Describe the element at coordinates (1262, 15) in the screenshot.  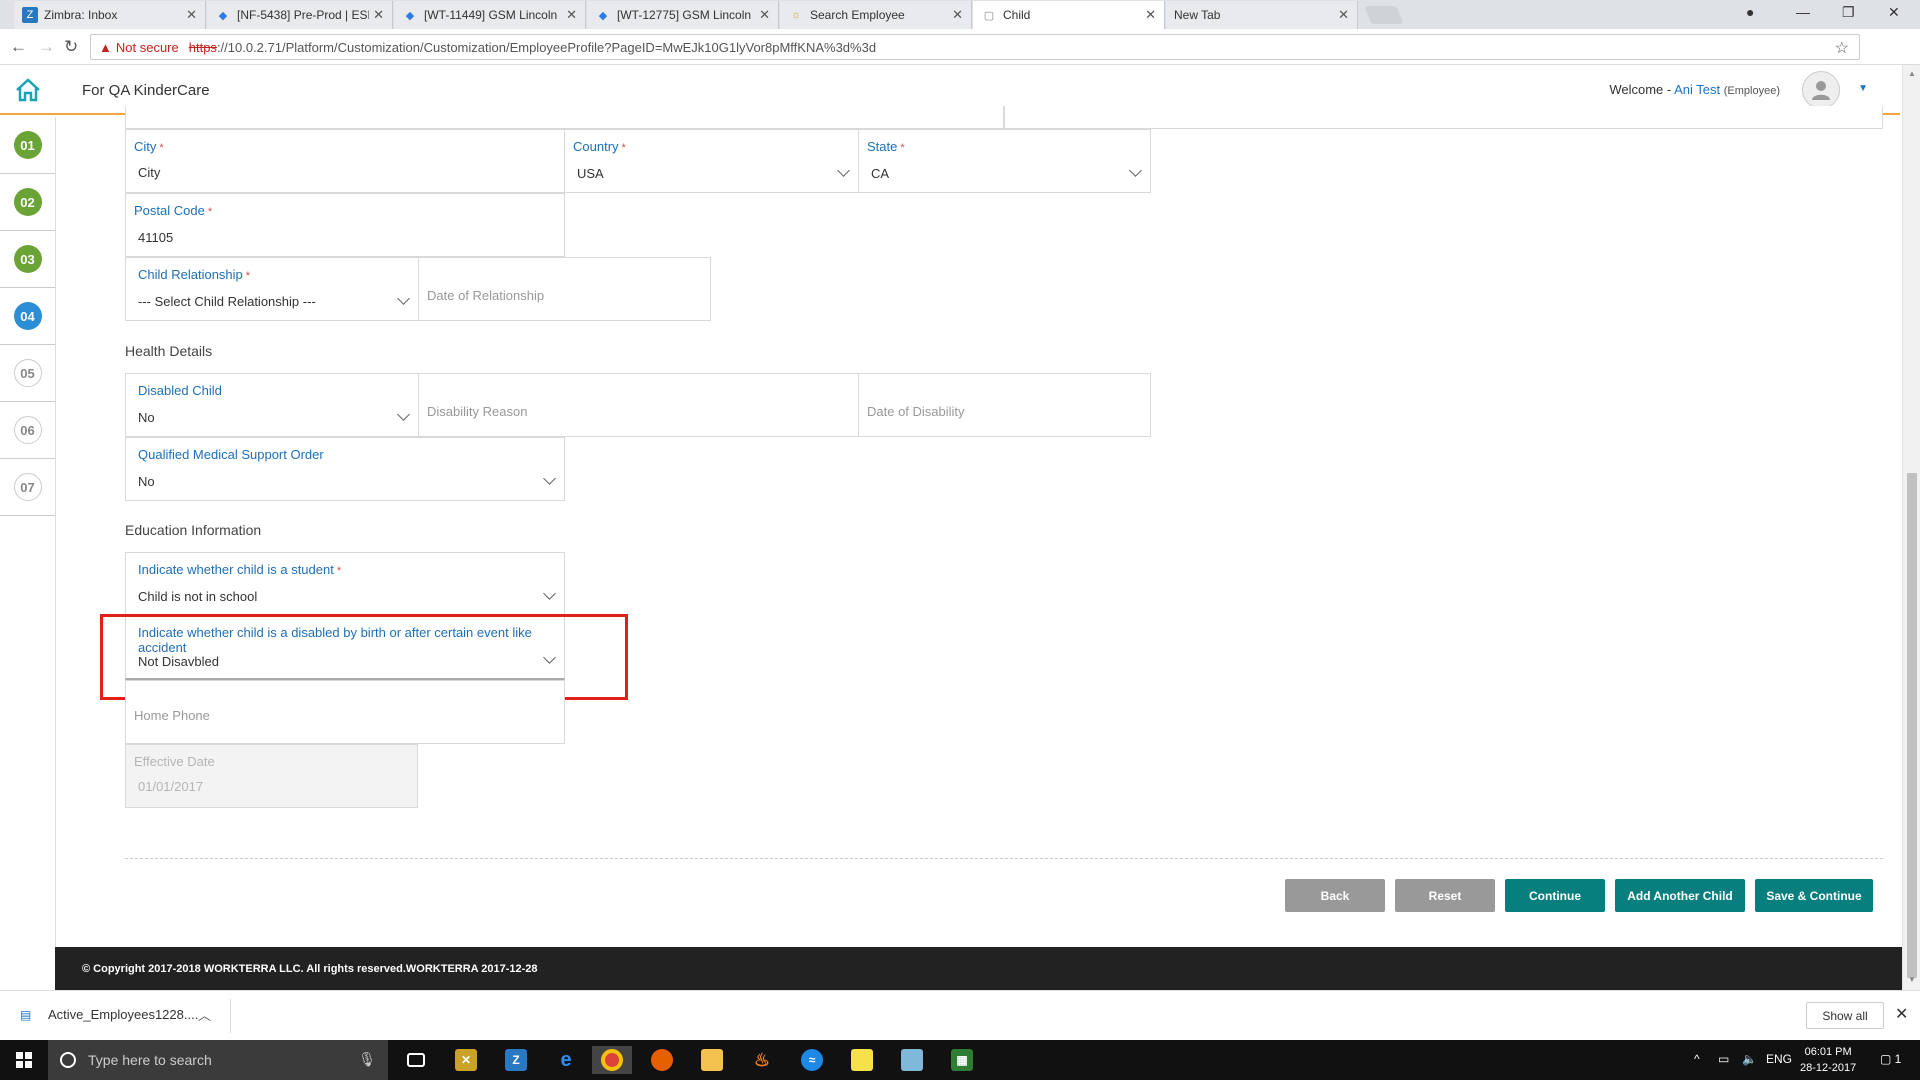
I see `tab-new-tab: New Tab ✕` at that location.